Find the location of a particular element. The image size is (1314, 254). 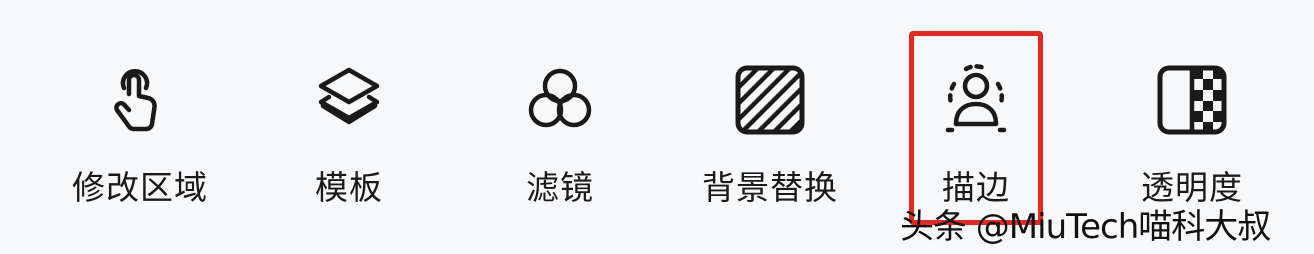

tool-label: 滤镜 is located at coordinates (560, 187).